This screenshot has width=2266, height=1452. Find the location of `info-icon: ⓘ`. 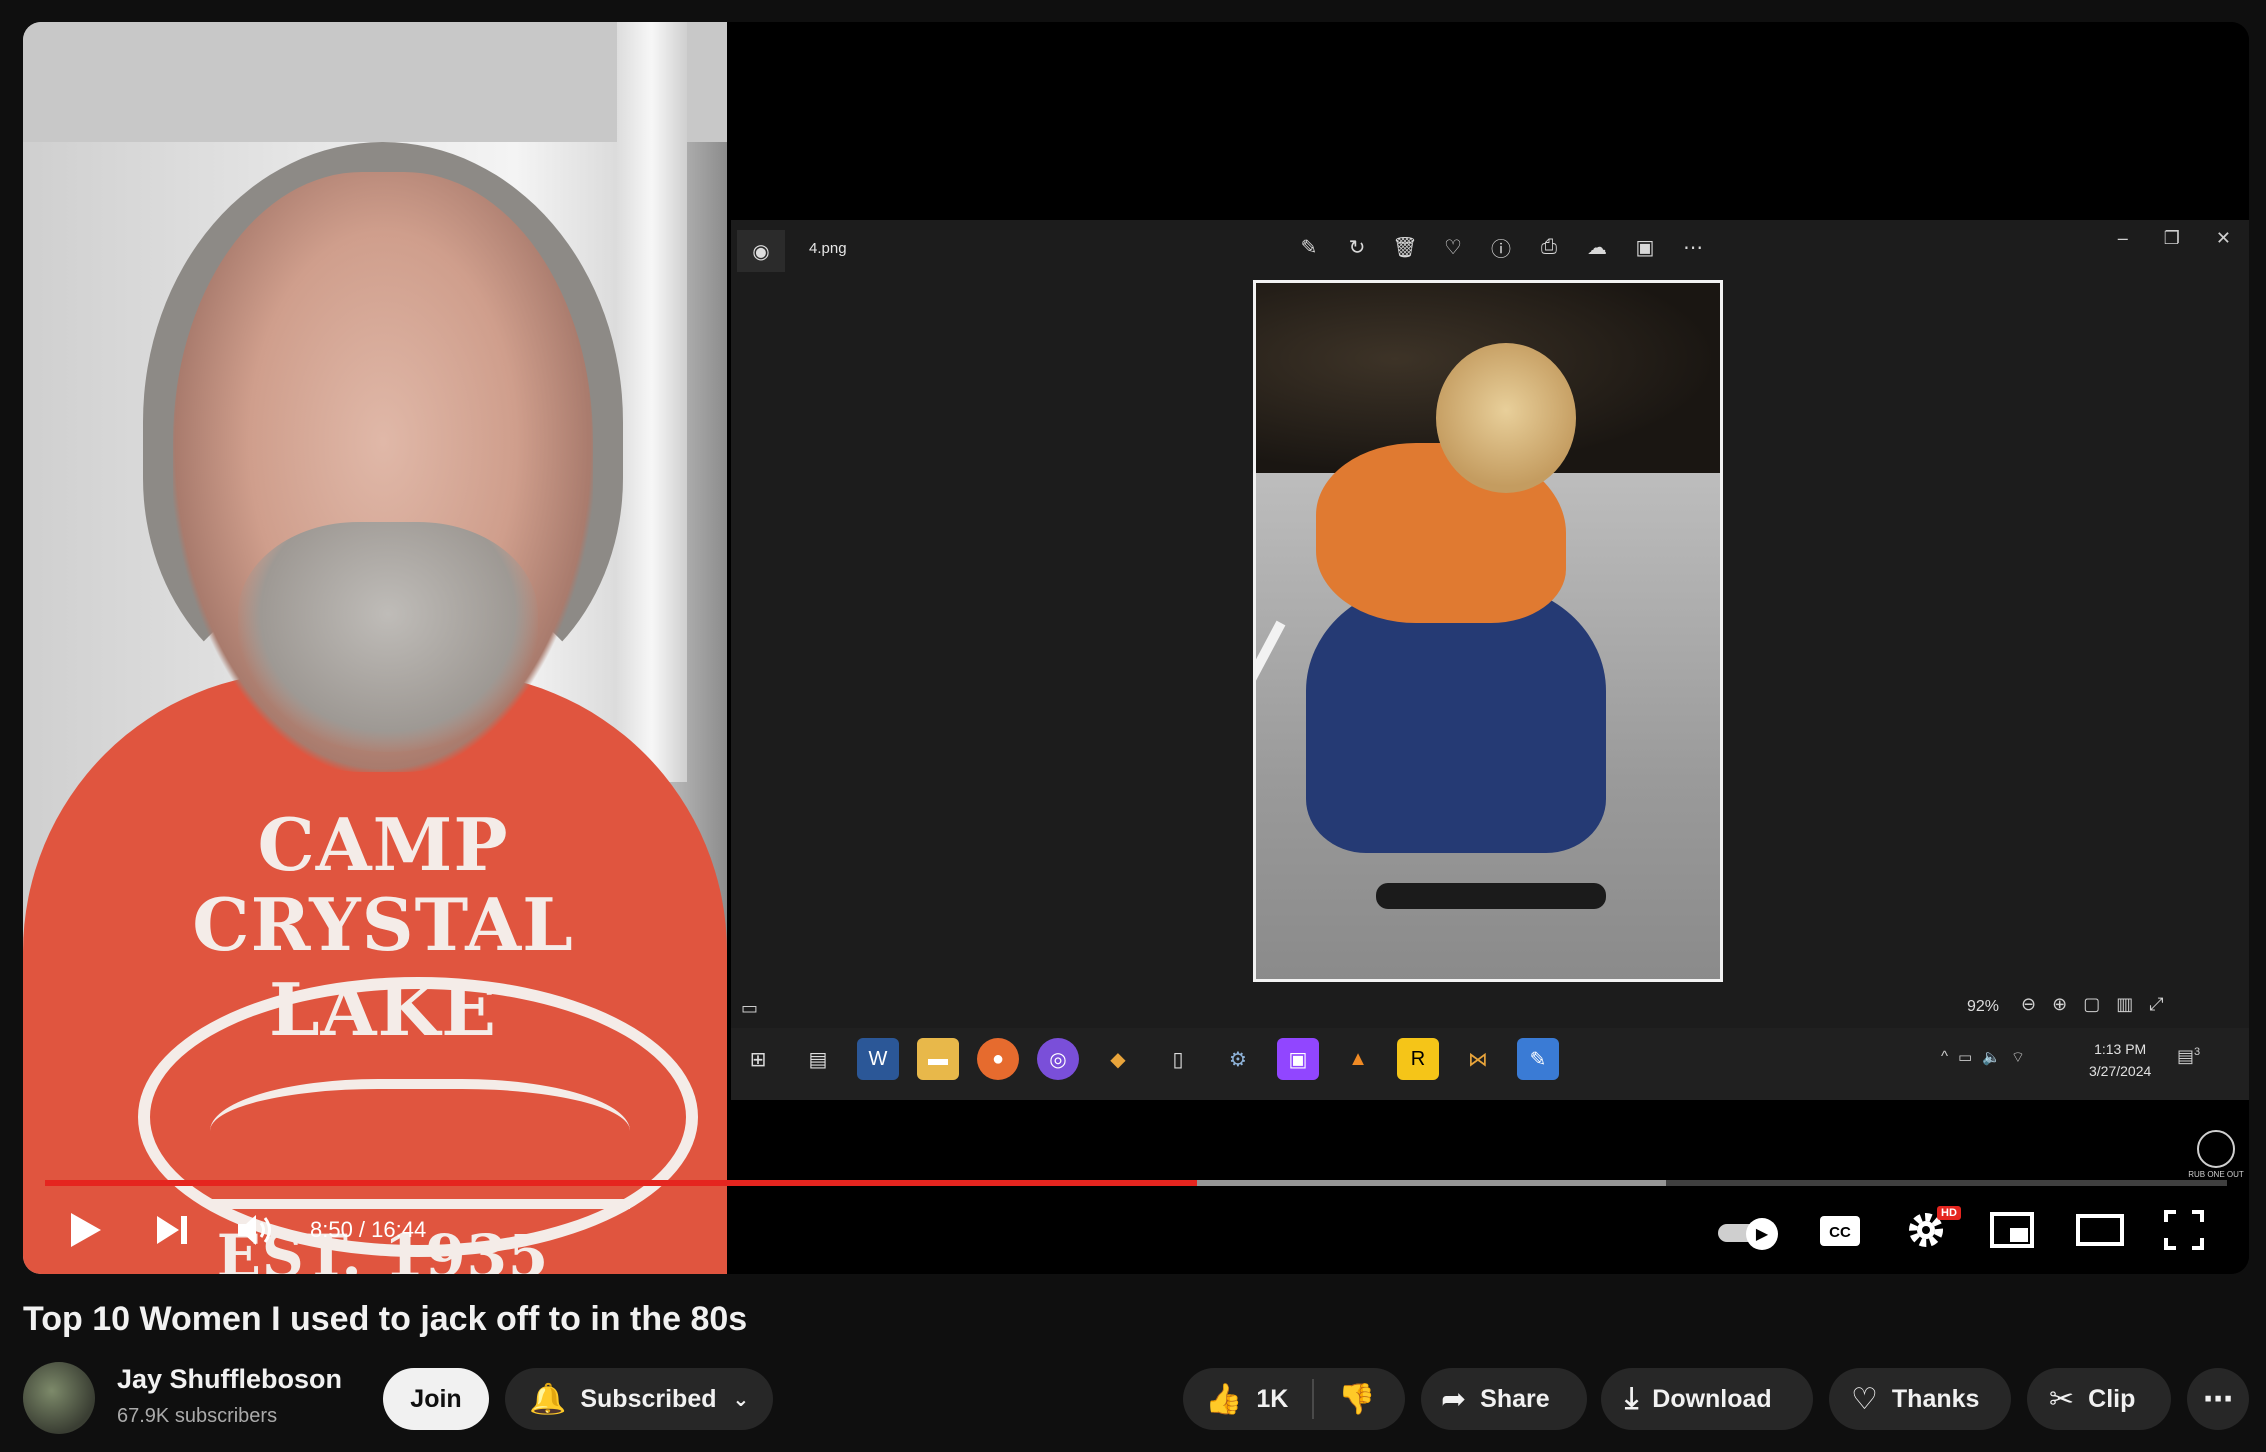

info-icon: ⓘ is located at coordinates (1501, 249).